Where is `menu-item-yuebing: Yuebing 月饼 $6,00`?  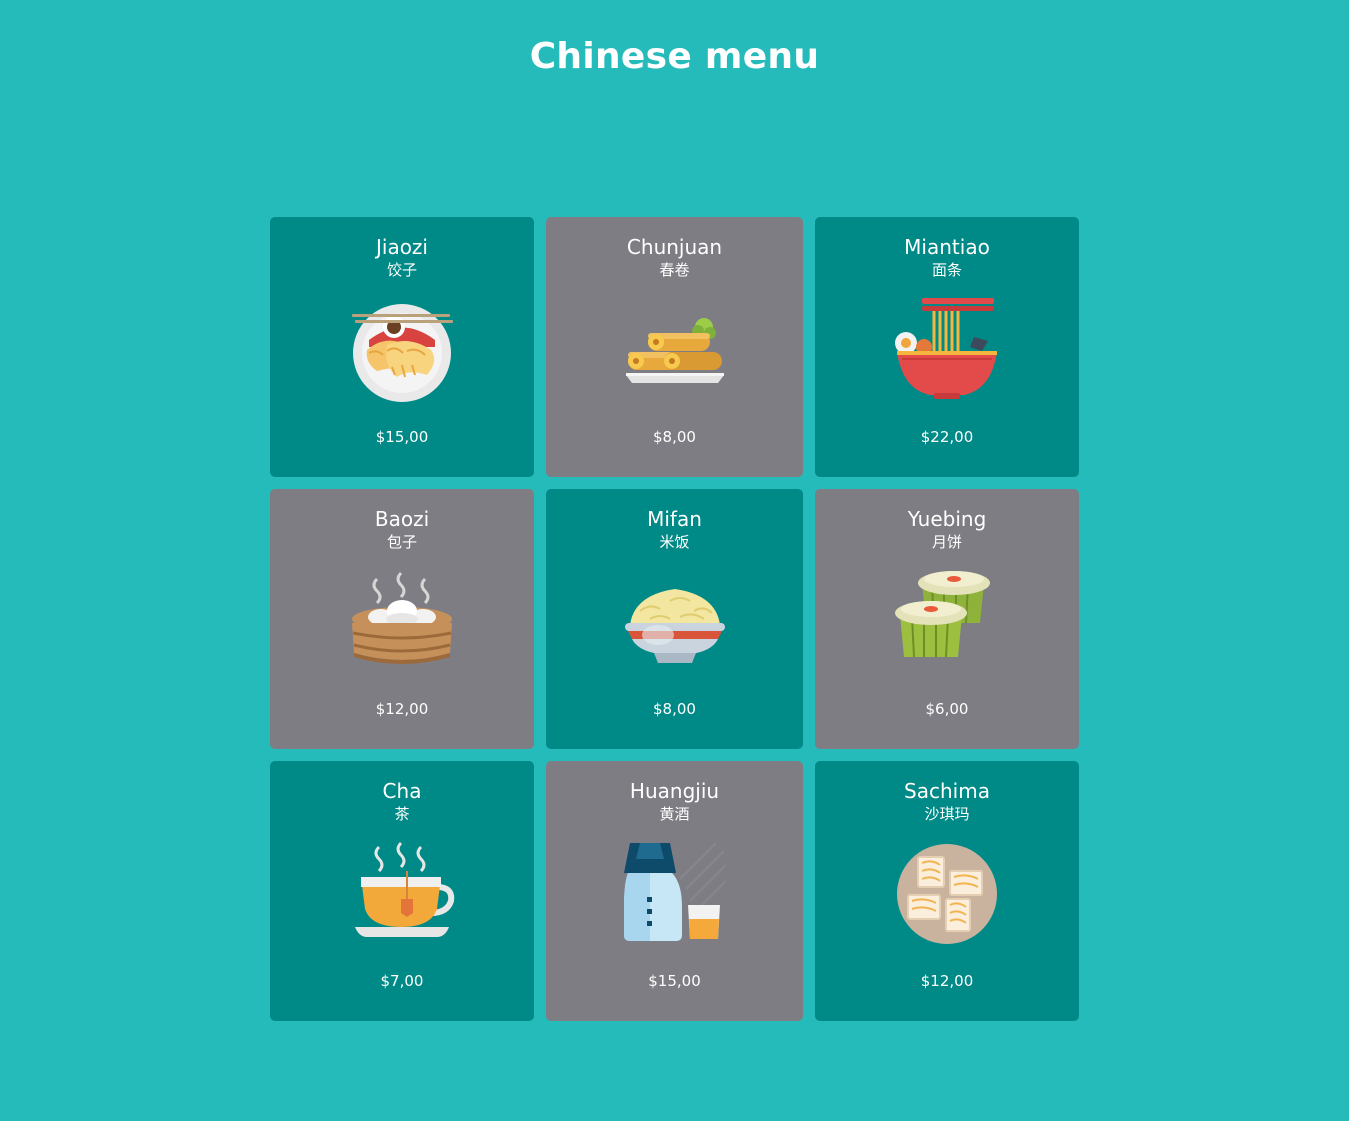 menu-item-yuebing: Yuebing 月饼 $6,00 is located at coordinates (947, 619).